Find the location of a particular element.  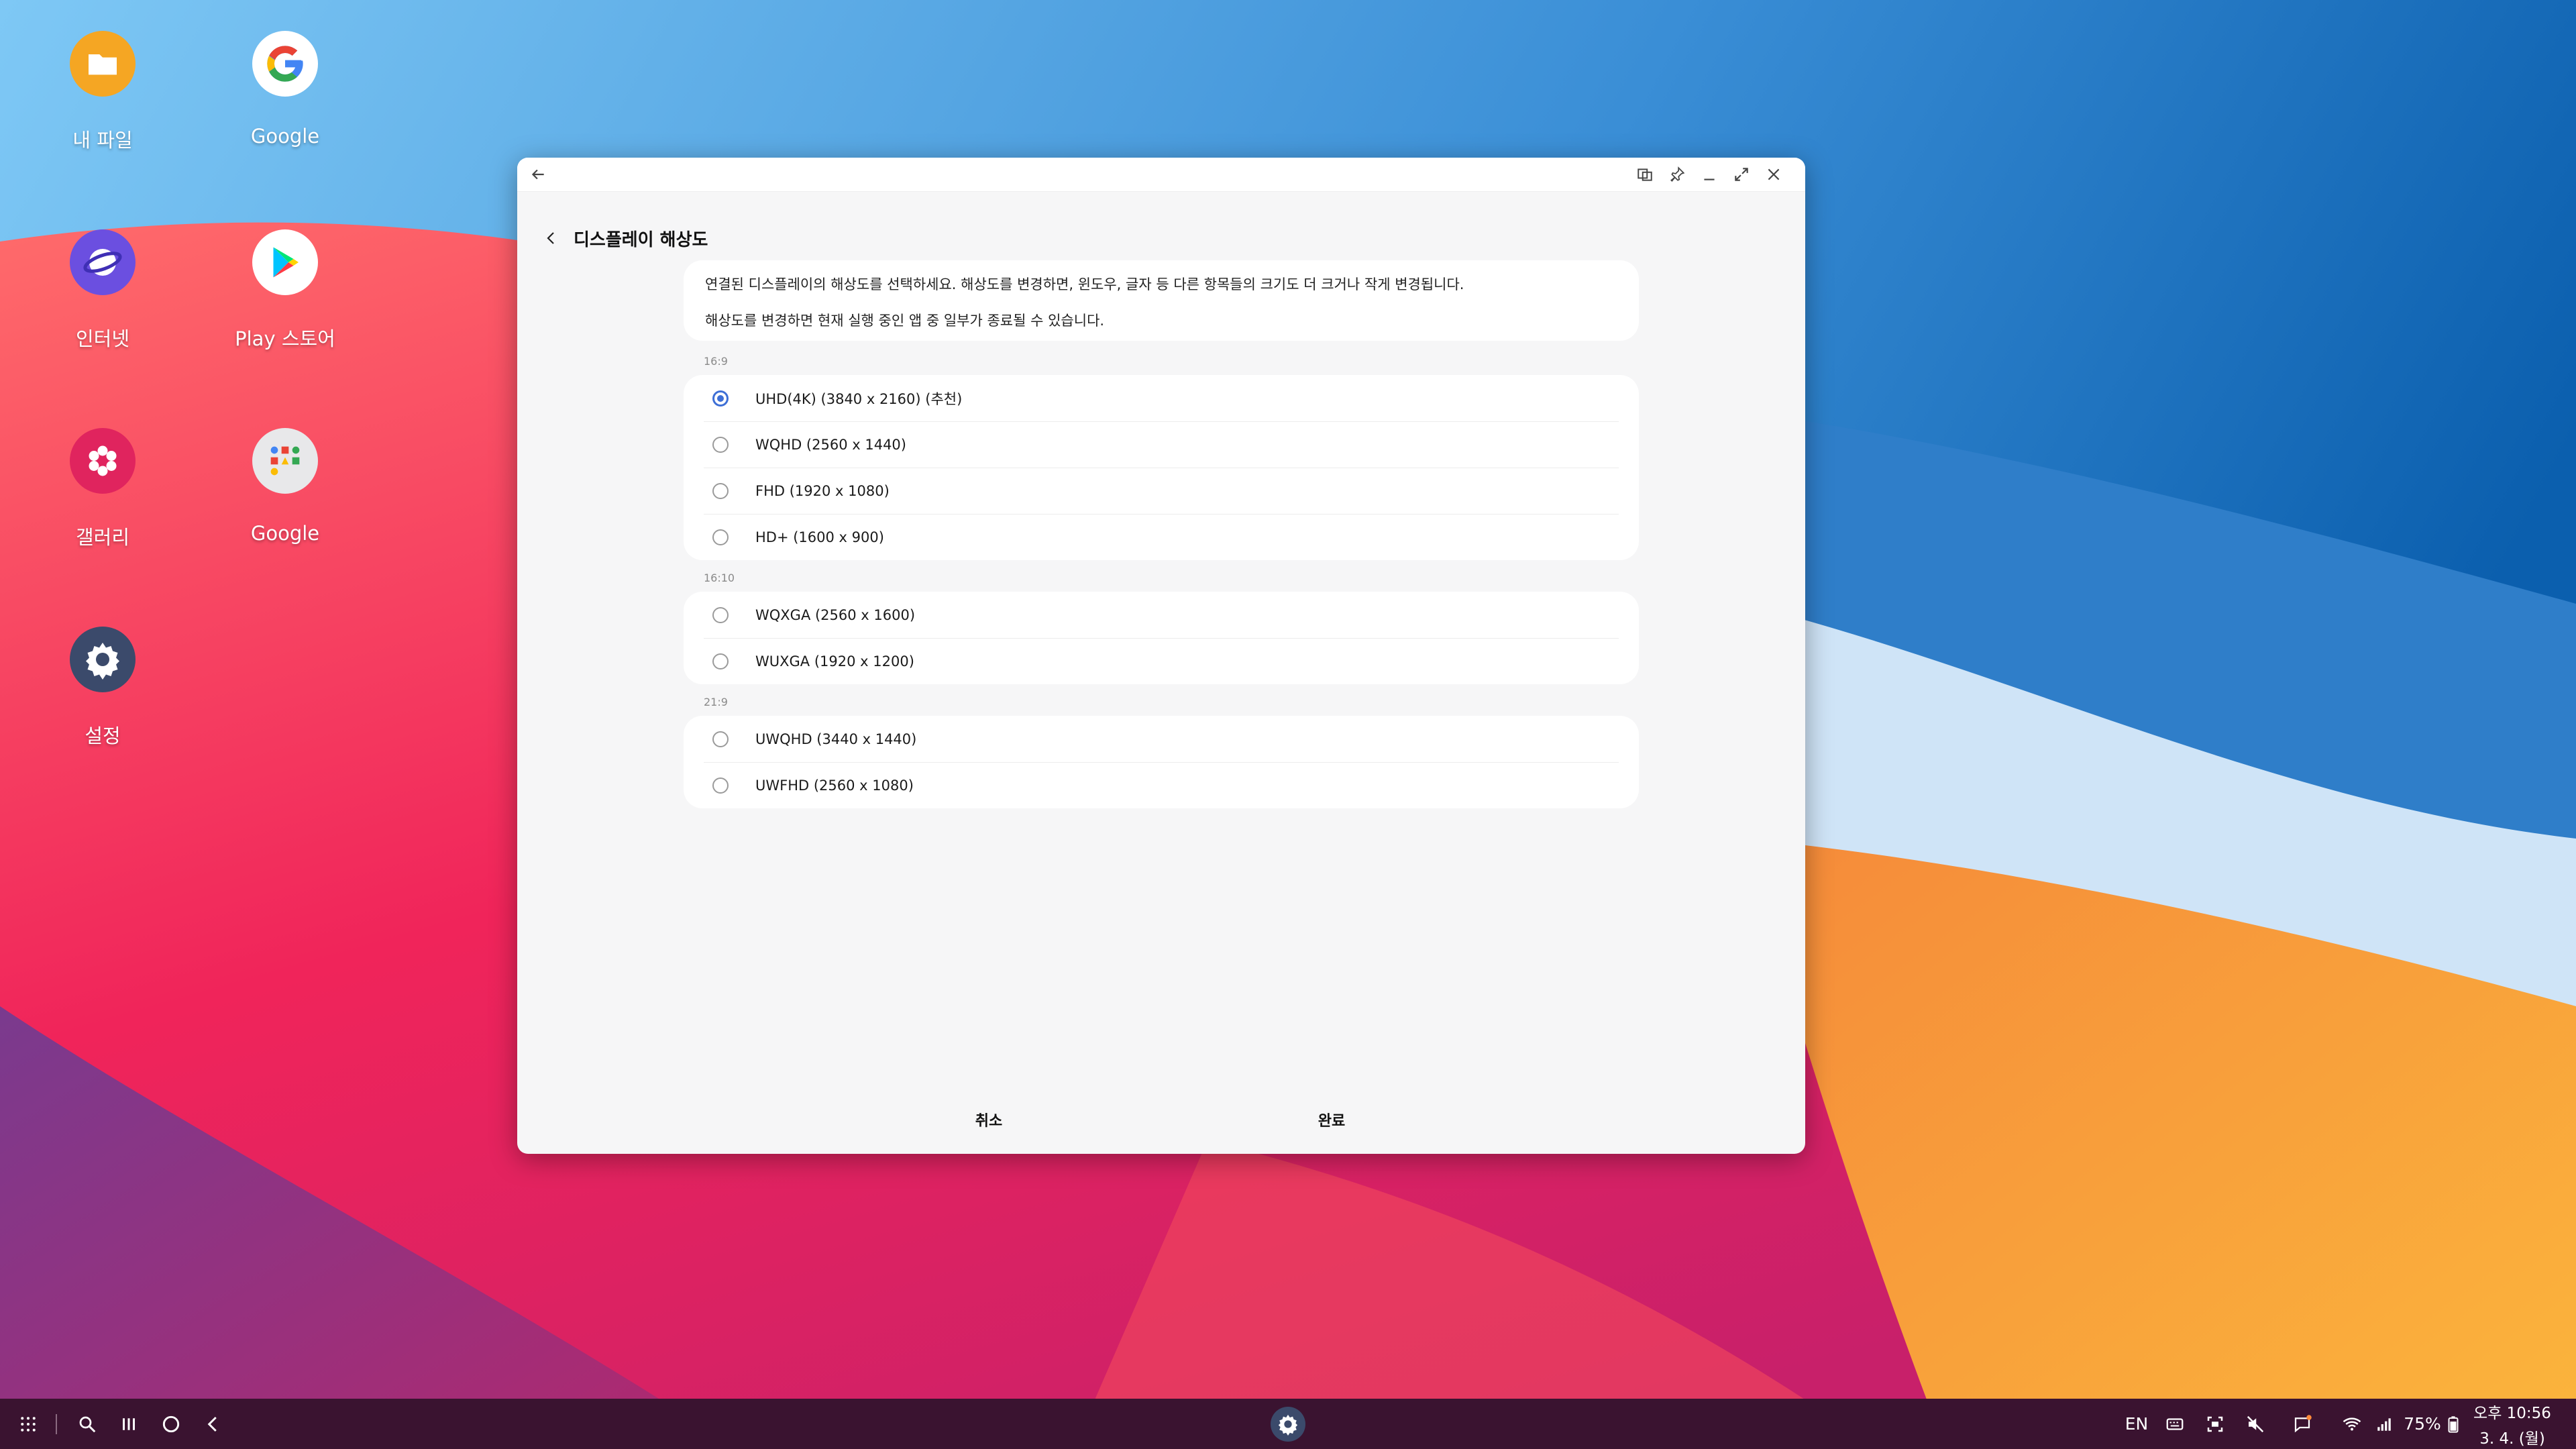

back-icon is located at coordinates (213, 1424).